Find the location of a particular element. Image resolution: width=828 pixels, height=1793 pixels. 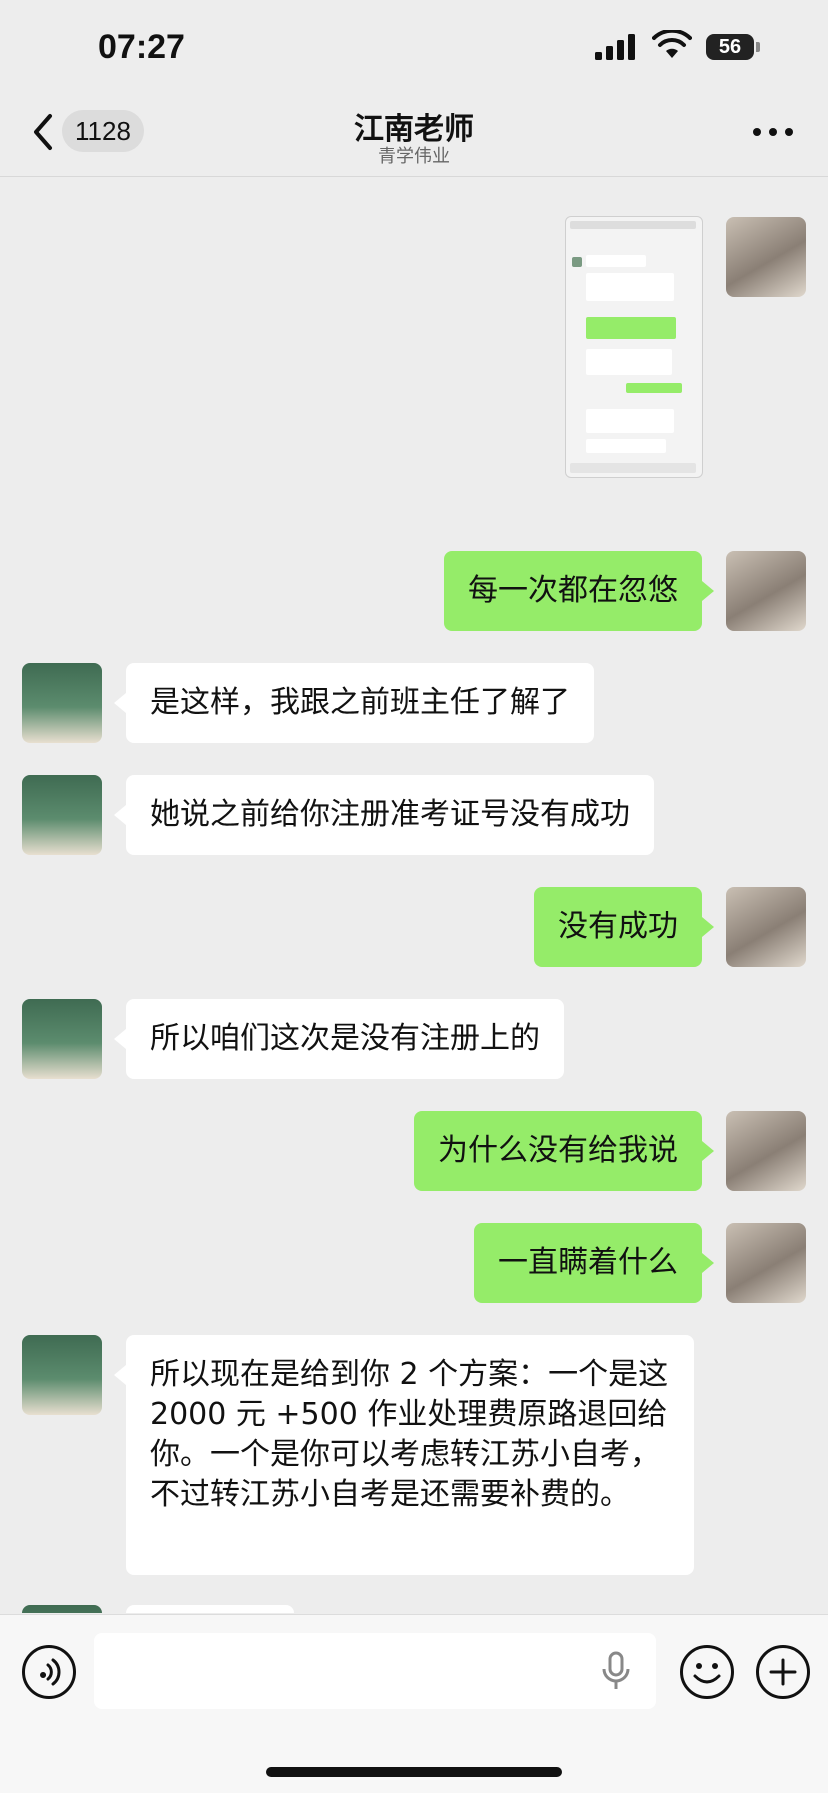

chat-header: 1128 江南老师 青学伟业 is located at coordinates (414, 136).